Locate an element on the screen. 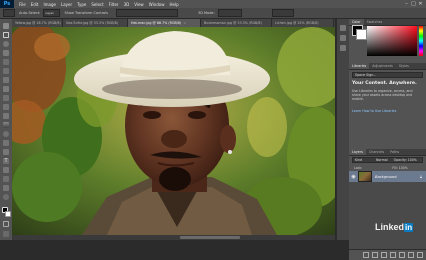  info-panel-icon is located at coordinates (343, 48).